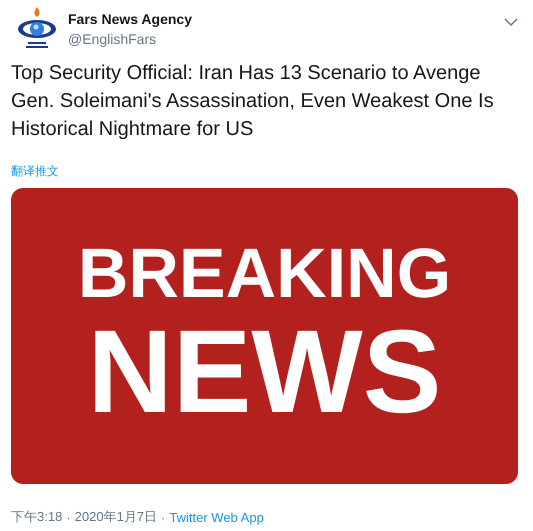  I want to click on image-headline: BREAKING, so click(265, 273).